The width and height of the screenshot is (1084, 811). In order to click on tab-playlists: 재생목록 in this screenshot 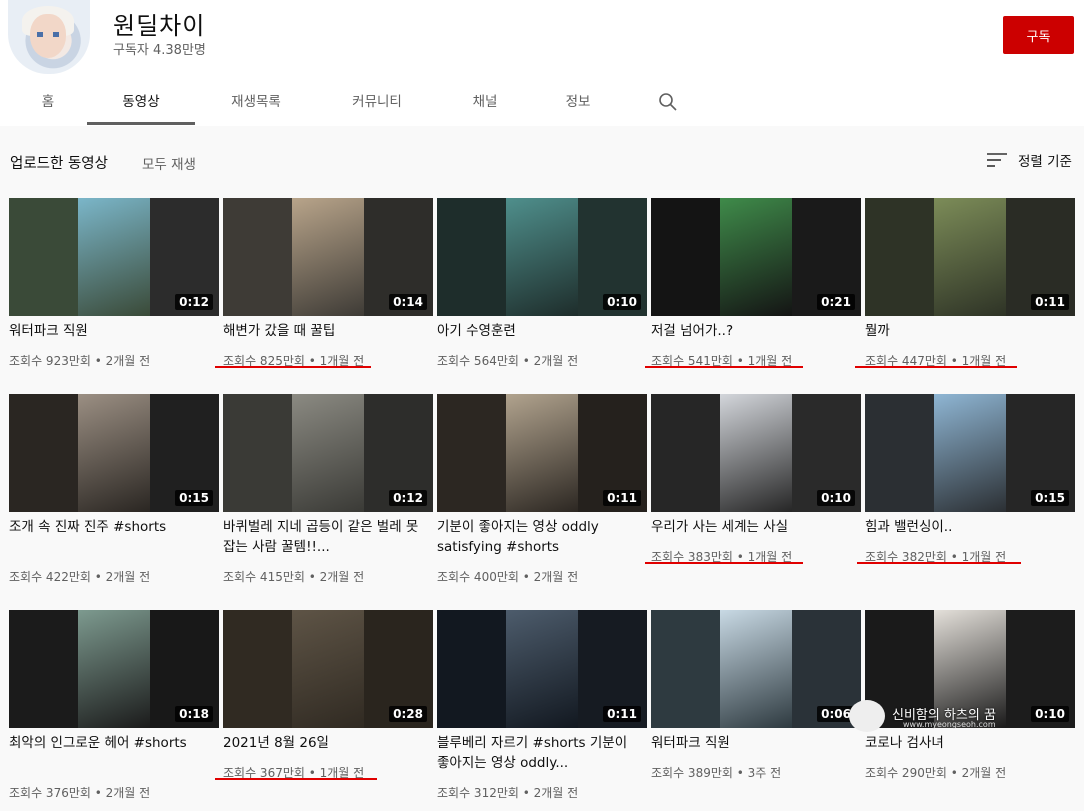, I will do `click(256, 102)`.